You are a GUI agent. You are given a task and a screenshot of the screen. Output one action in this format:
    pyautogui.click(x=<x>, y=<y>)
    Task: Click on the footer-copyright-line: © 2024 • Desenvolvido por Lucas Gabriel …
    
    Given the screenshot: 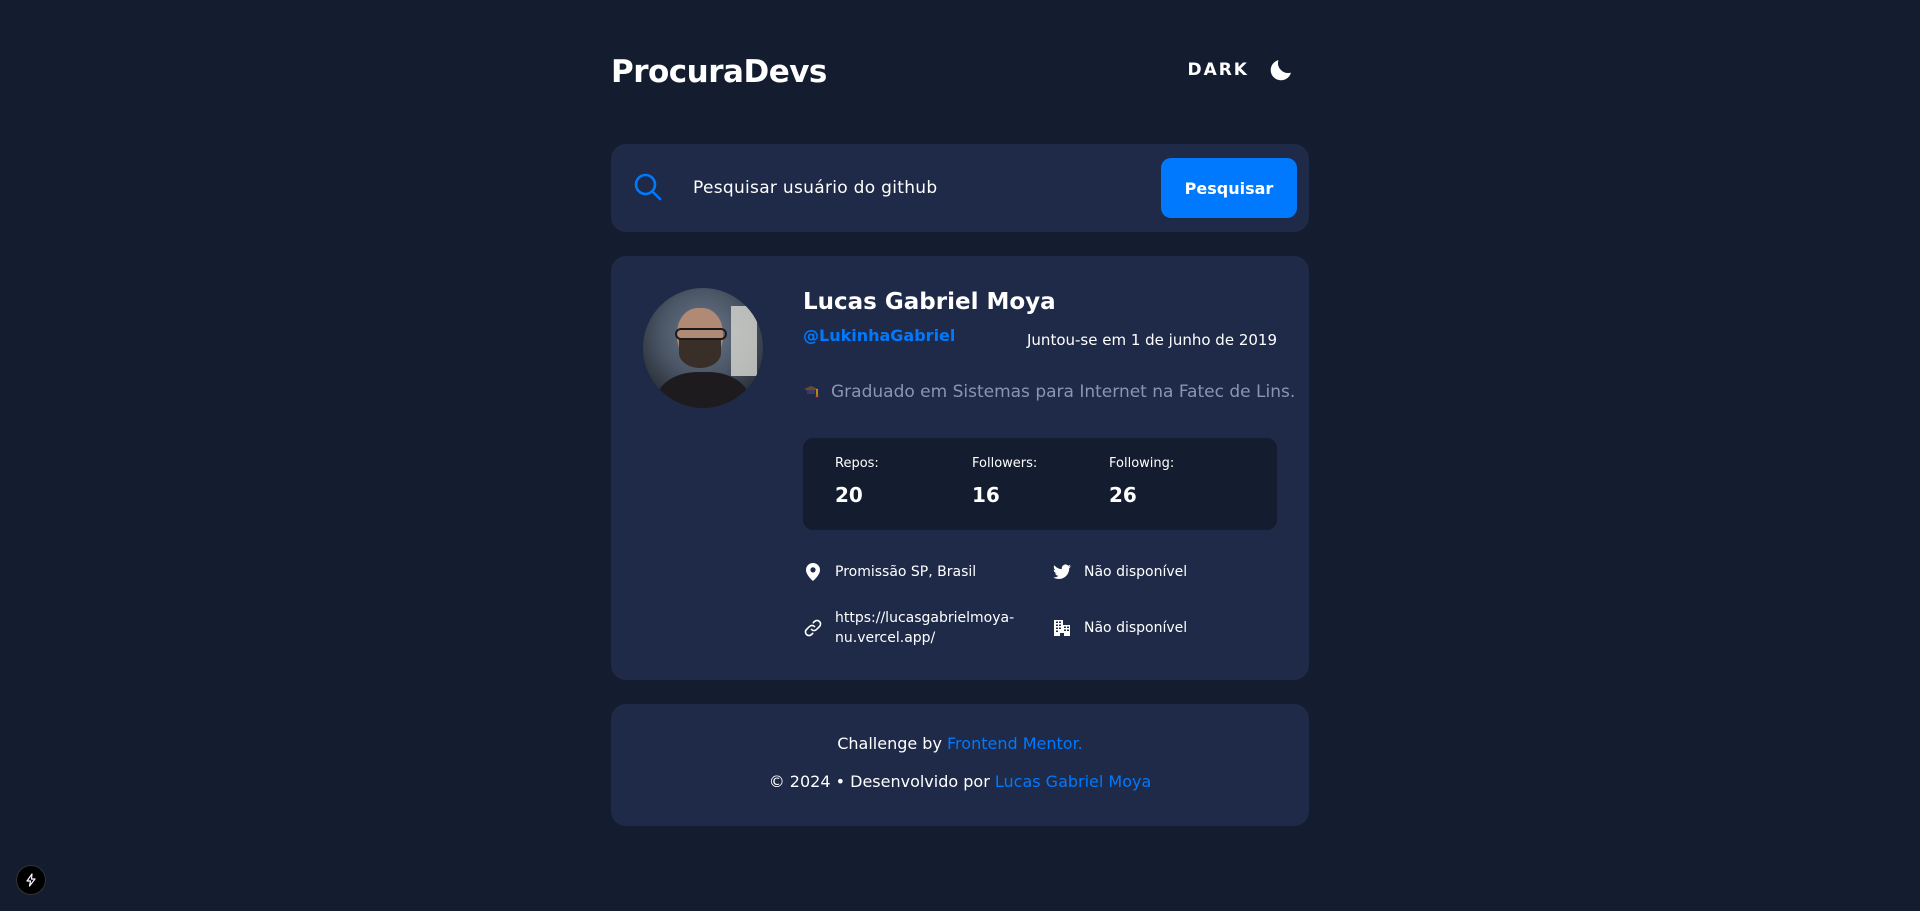 What is the action you would take?
    pyautogui.click(x=960, y=781)
    